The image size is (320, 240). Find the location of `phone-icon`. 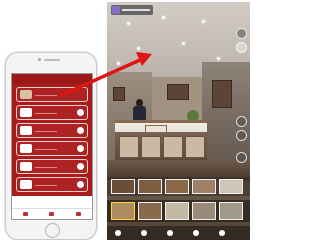

phone-icon is located at coordinates (26, 166).